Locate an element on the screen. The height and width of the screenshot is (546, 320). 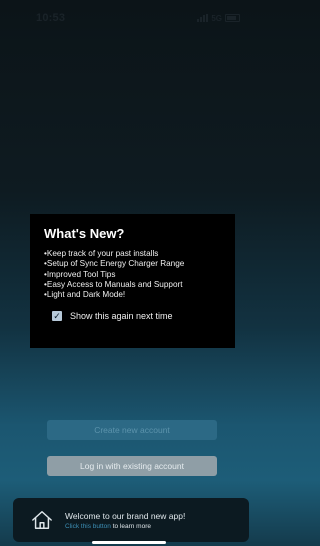
learn-more-link: Click this button is located at coordinates (88, 526).